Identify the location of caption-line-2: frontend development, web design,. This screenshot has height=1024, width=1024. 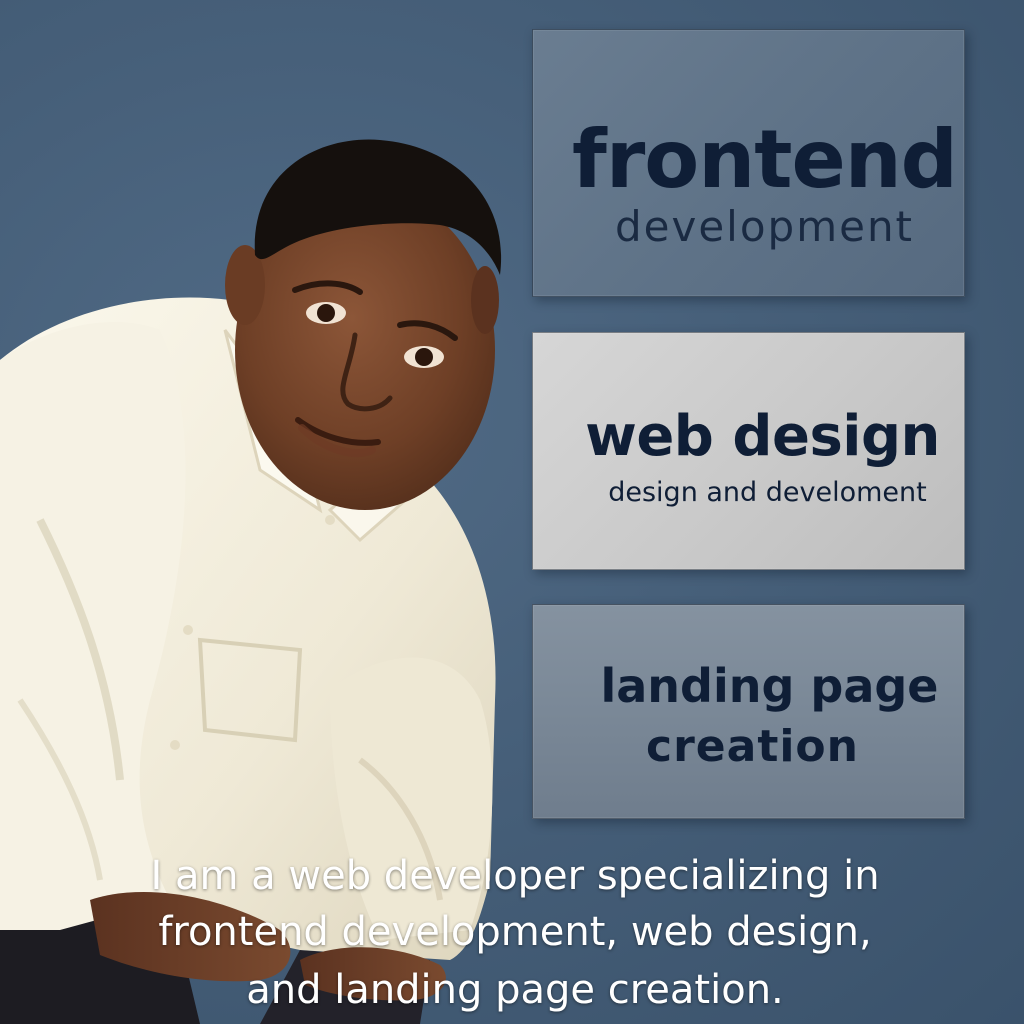
(515, 932).